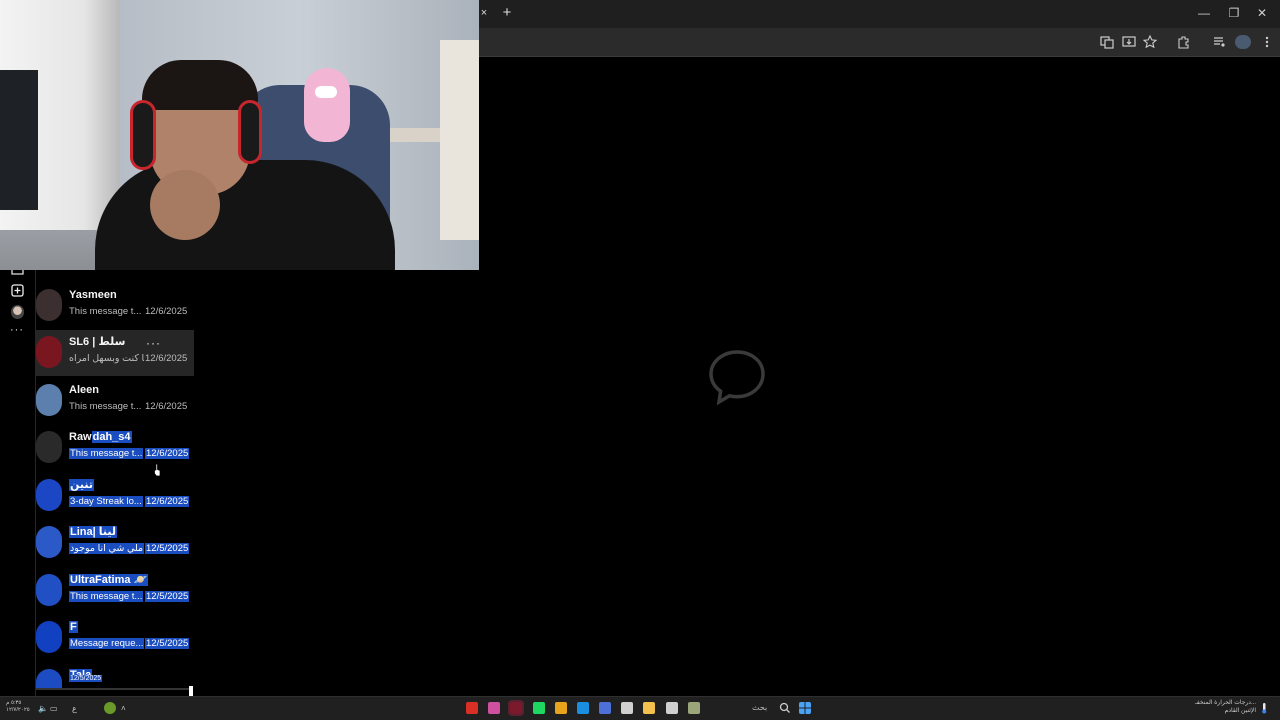  Describe the element at coordinates (143, 135) in the screenshot. I see `webcam-headset-left` at that location.